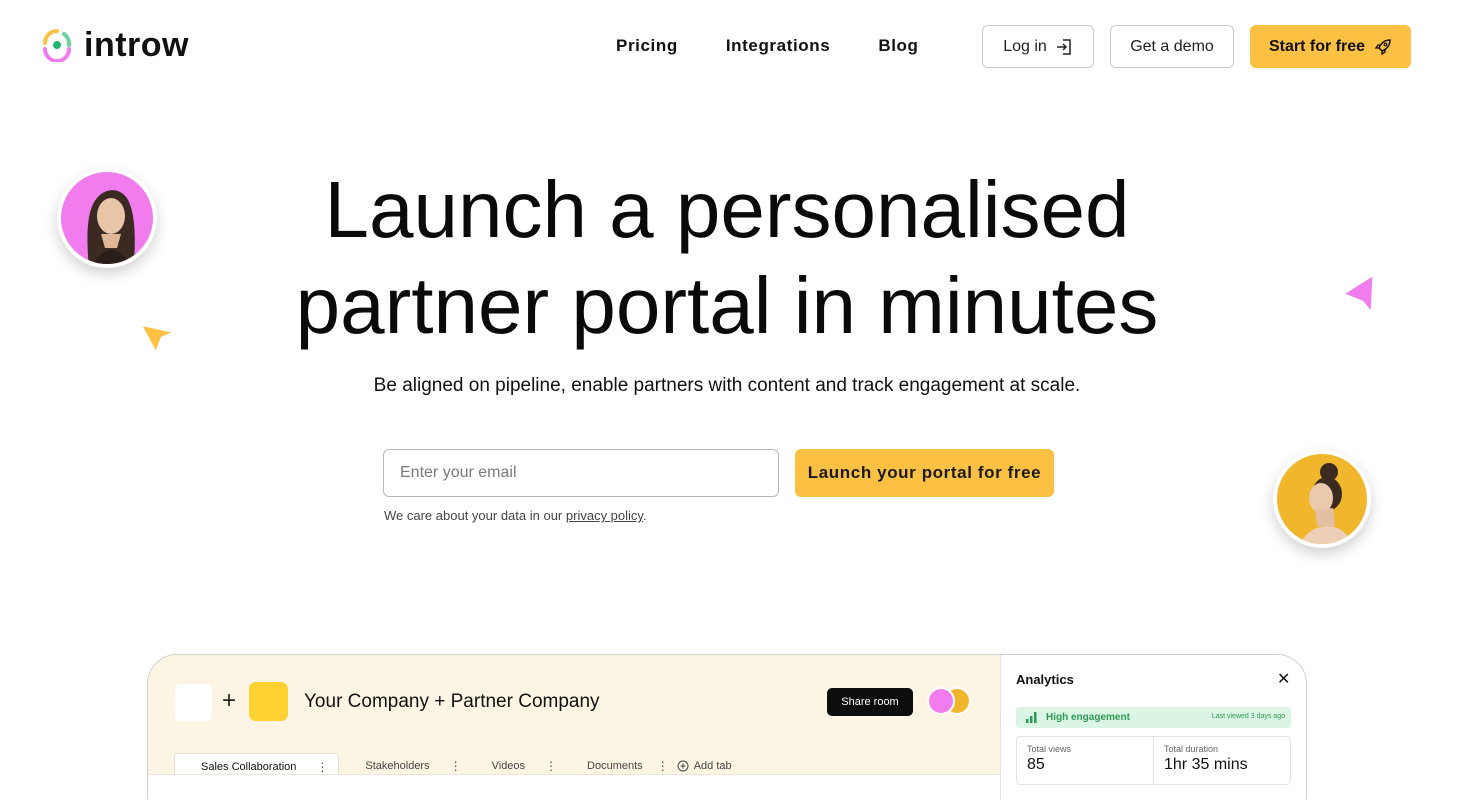  I want to click on launch-label: Launch your portal for free, so click(924, 472).